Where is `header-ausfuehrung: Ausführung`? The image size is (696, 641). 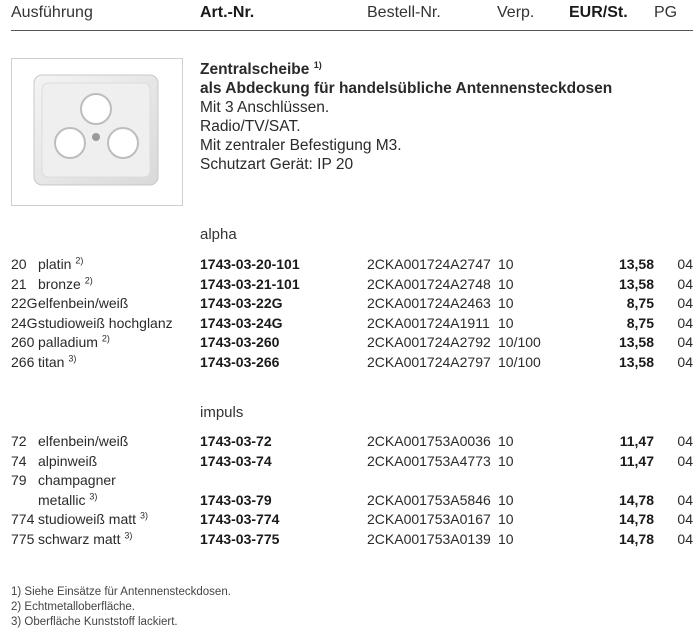 header-ausfuehrung: Ausführung is located at coordinates (52, 12).